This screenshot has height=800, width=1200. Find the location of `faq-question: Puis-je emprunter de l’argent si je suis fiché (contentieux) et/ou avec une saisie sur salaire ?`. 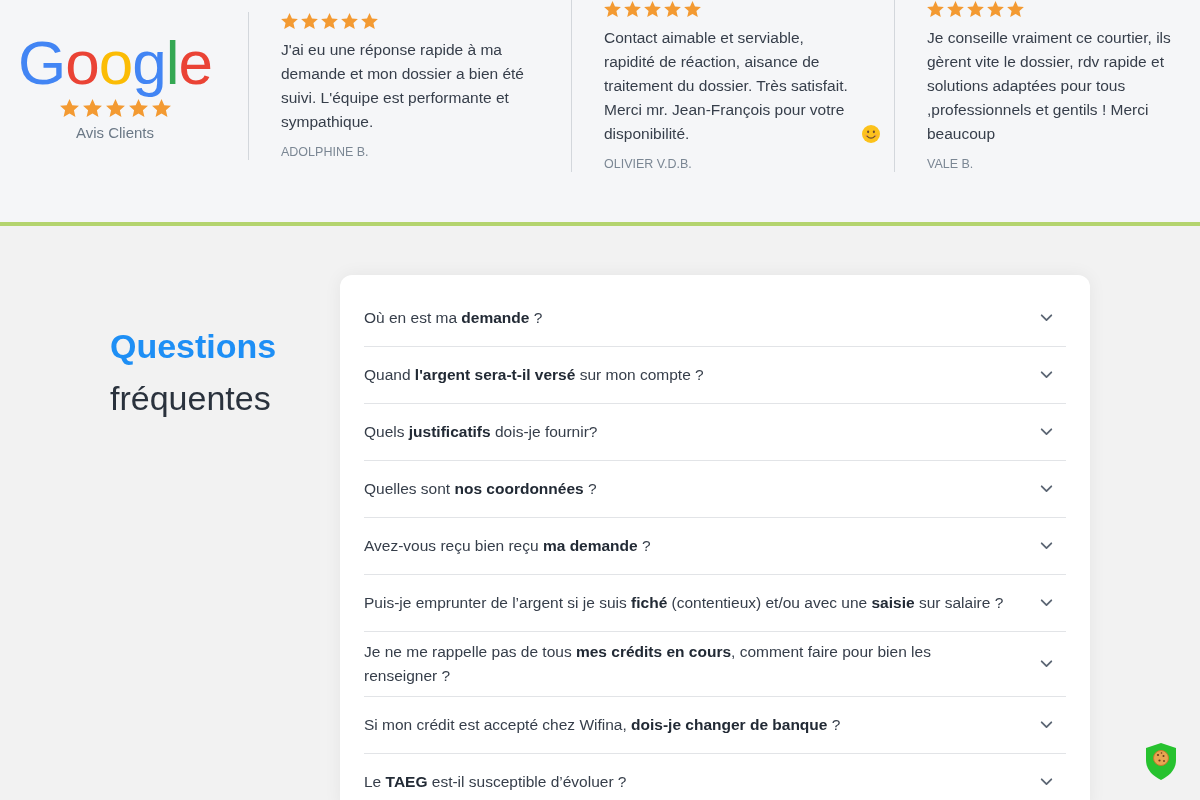

faq-question: Puis-je emprunter de l’argent si je suis fiché (contentieux) et/ou avec une saisie sur salaire ? is located at coordinates (715, 603).